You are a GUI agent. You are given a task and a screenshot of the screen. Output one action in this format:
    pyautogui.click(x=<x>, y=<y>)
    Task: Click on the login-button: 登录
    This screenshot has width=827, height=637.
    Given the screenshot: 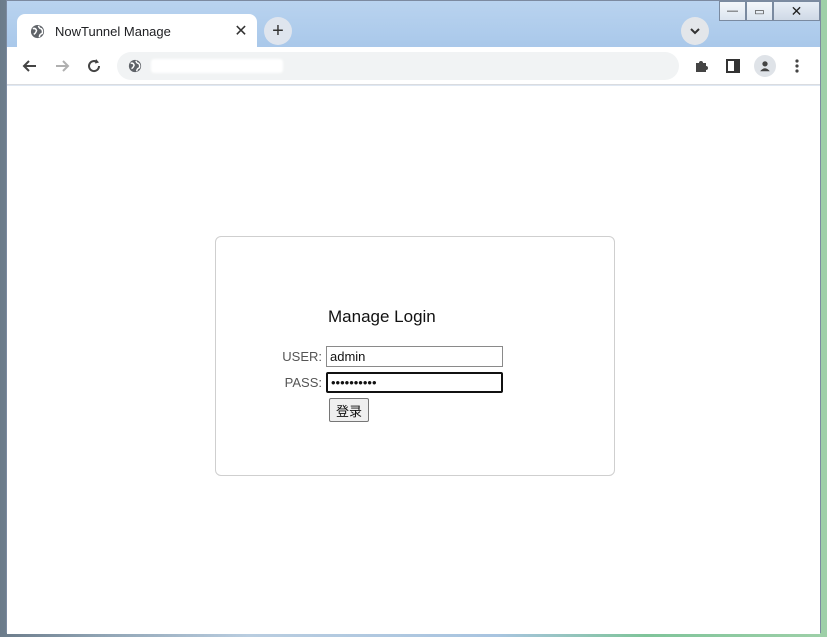 What is the action you would take?
    pyautogui.click(x=349, y=410)
    